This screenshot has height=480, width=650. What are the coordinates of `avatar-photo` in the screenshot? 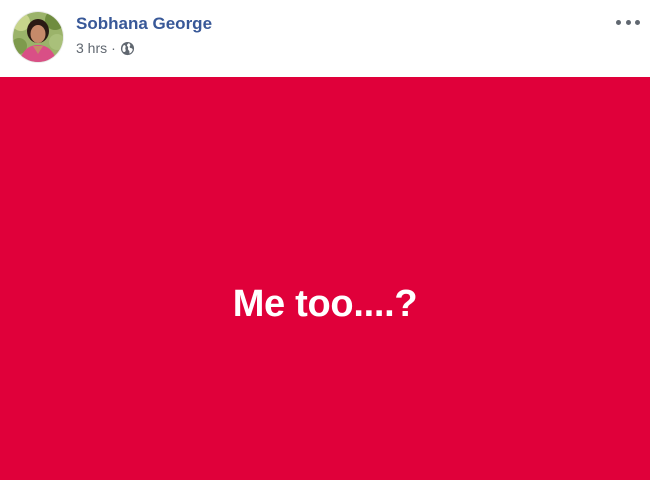 It's located at (38, 37).